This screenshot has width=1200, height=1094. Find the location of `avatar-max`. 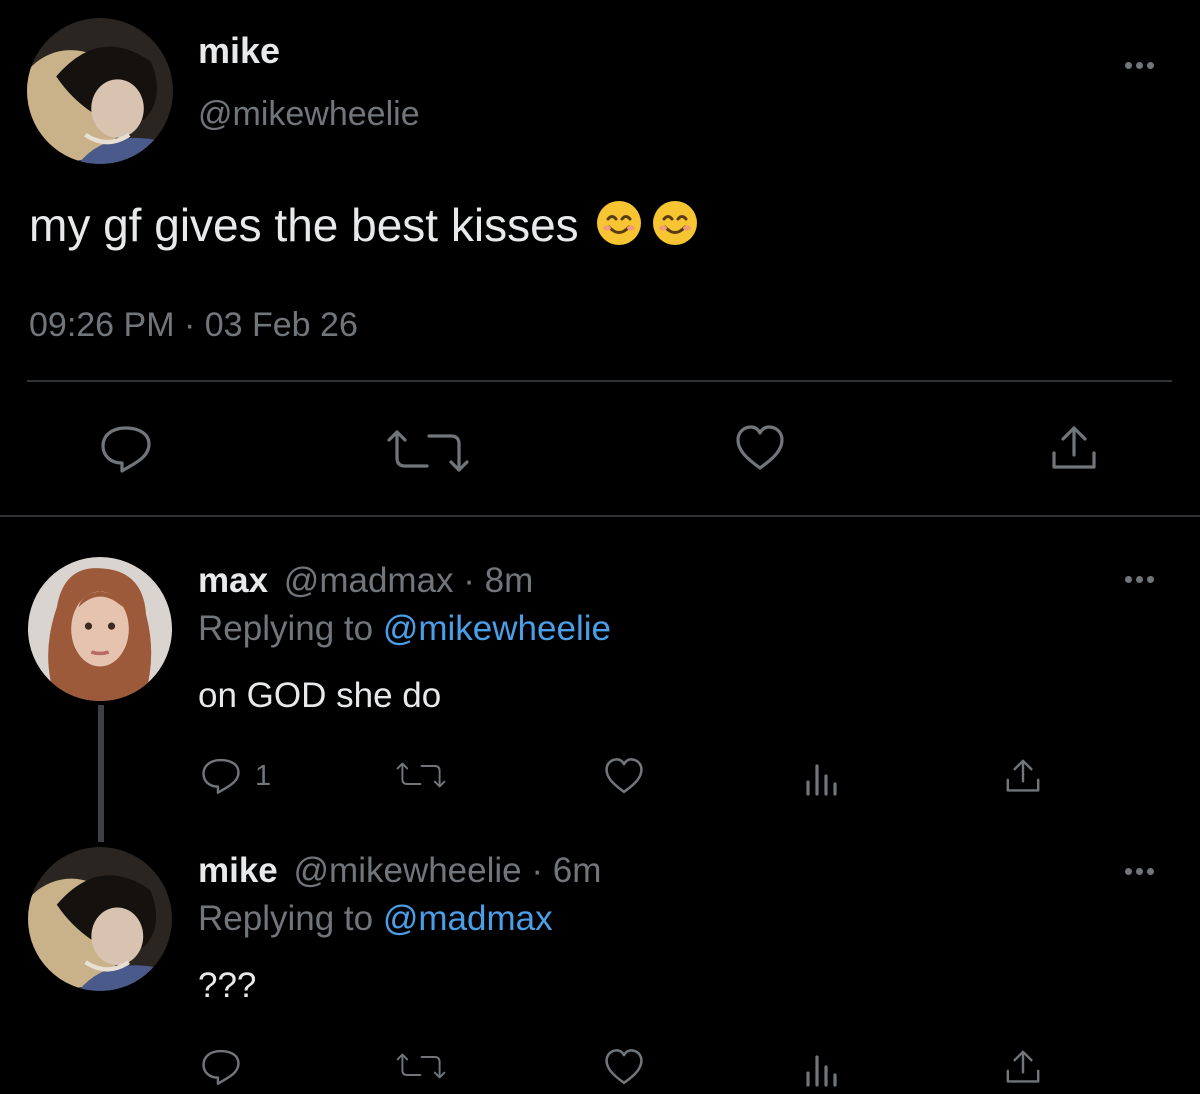

avatar-max is located at coordinates (100, 629).